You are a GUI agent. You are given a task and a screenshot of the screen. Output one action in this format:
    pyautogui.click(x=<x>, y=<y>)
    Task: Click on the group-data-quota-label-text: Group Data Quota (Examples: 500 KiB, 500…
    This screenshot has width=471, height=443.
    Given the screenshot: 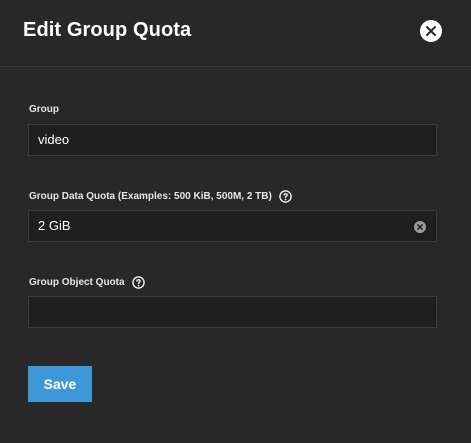 What is the action you would take?
    pyautogui.click(x=150, y=196)
    